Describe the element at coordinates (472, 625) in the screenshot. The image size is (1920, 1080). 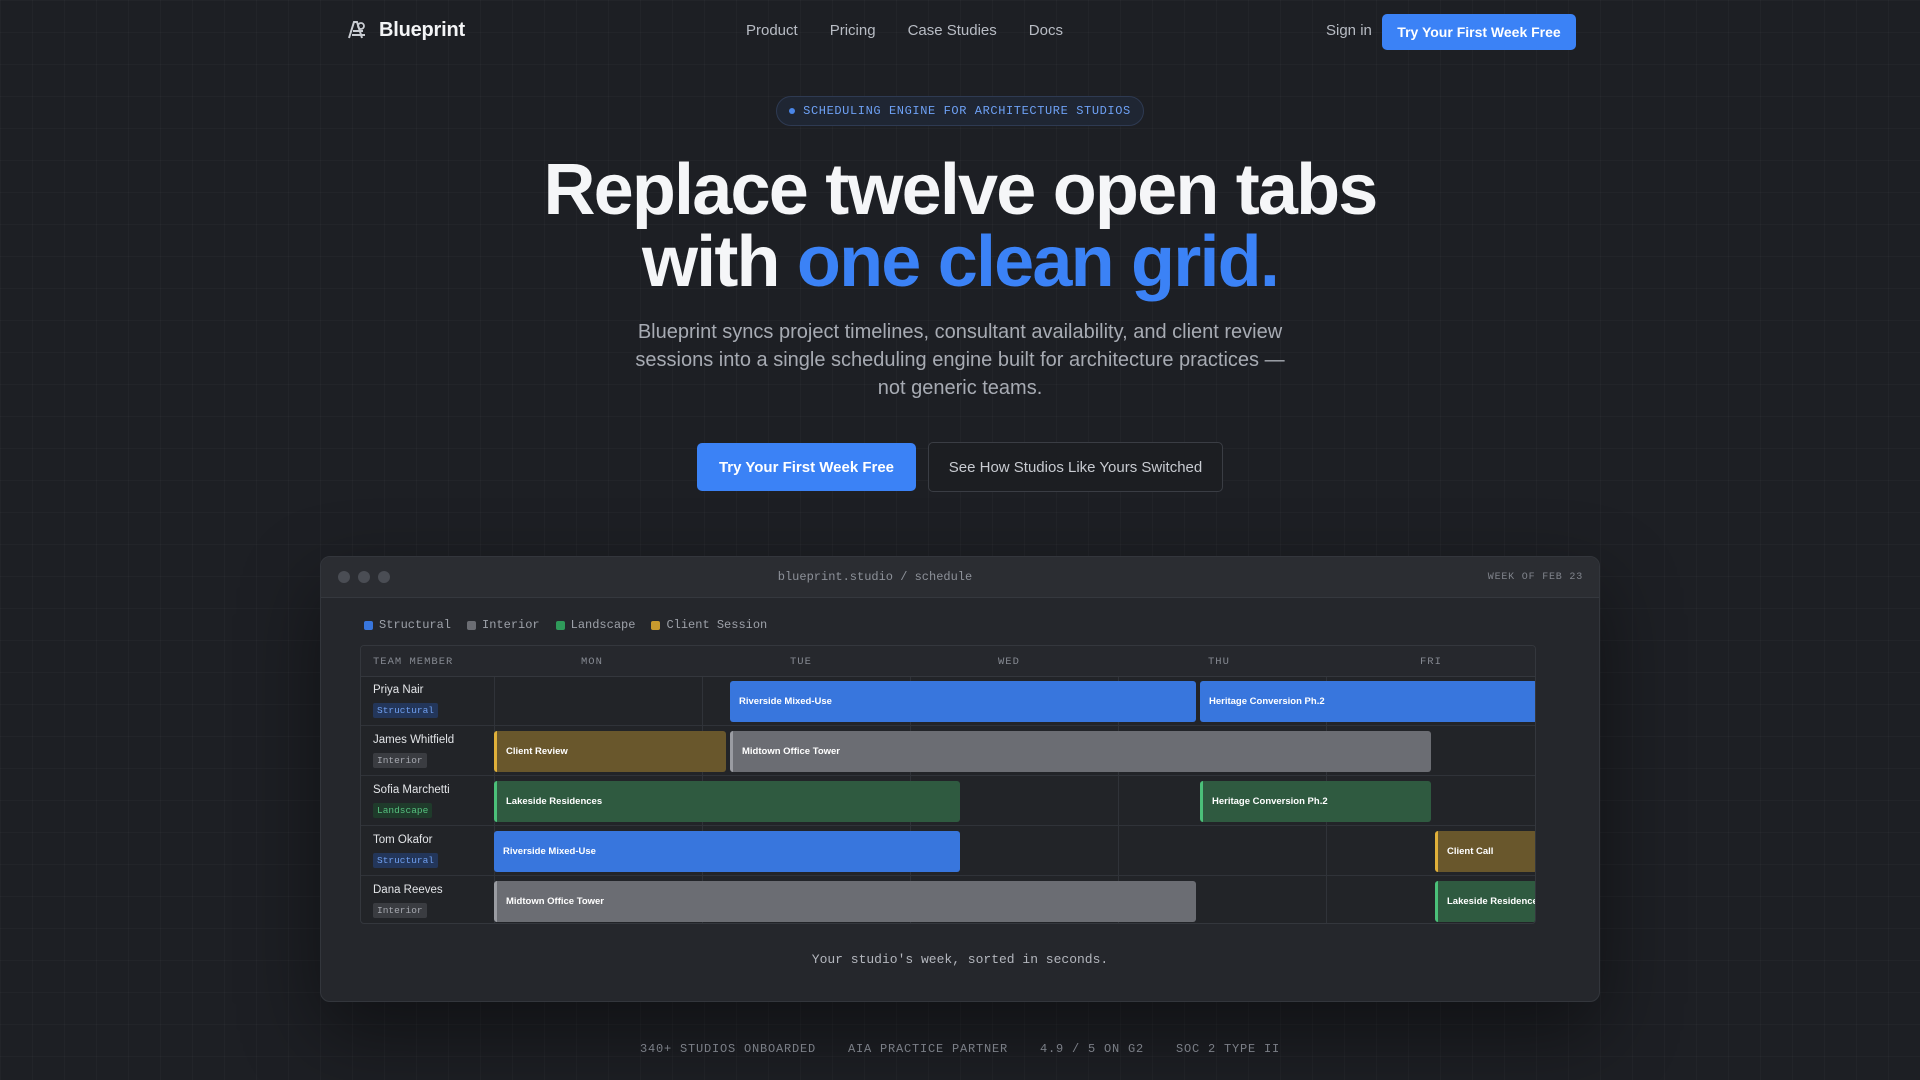
I see `legend-swatch-interior` at that location.